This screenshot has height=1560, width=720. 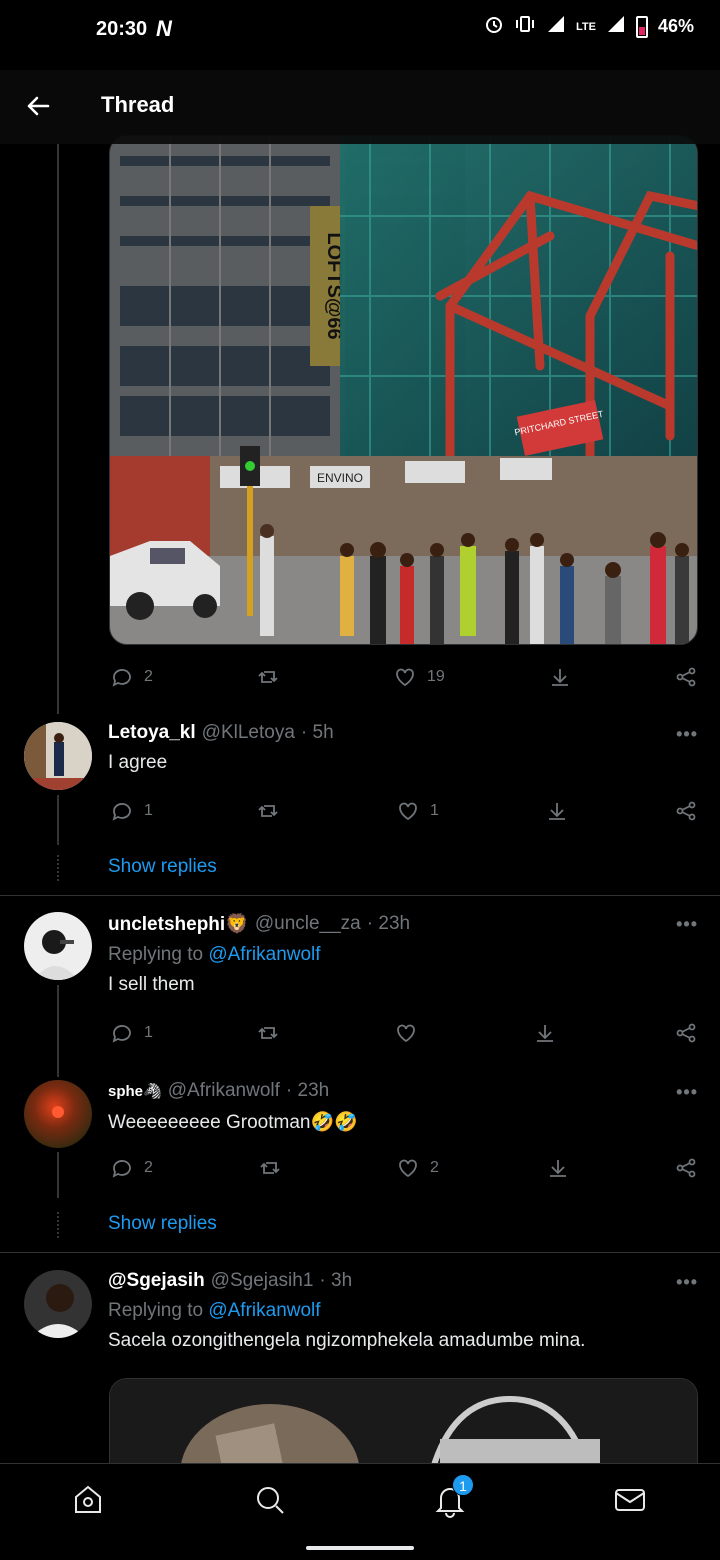 What do you see at coordinates (403, 748) in the screenshot?
I see `reply-tweet: Letoya_kl @KlLetoya · 5h ••• I agree` at bounding box center [403, 748].